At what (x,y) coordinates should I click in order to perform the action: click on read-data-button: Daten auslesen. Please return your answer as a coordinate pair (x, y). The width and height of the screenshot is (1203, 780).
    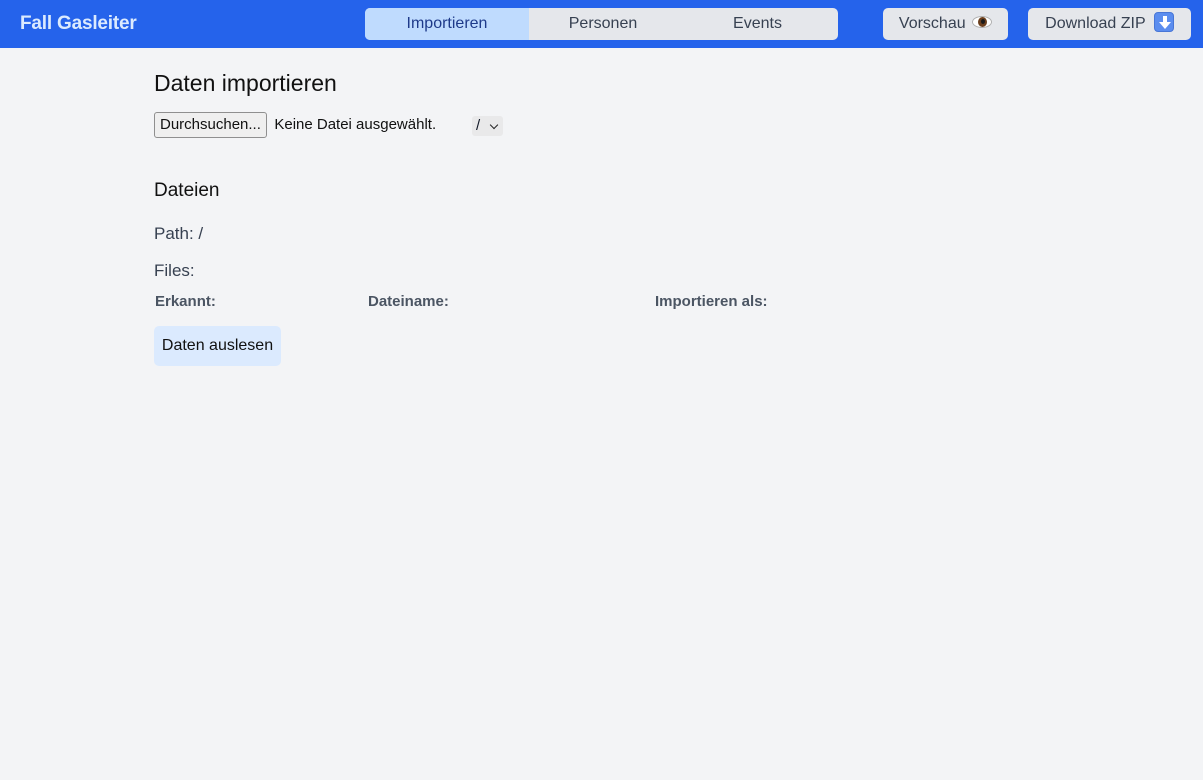
    Looking at the image, I should click on (217, 346).